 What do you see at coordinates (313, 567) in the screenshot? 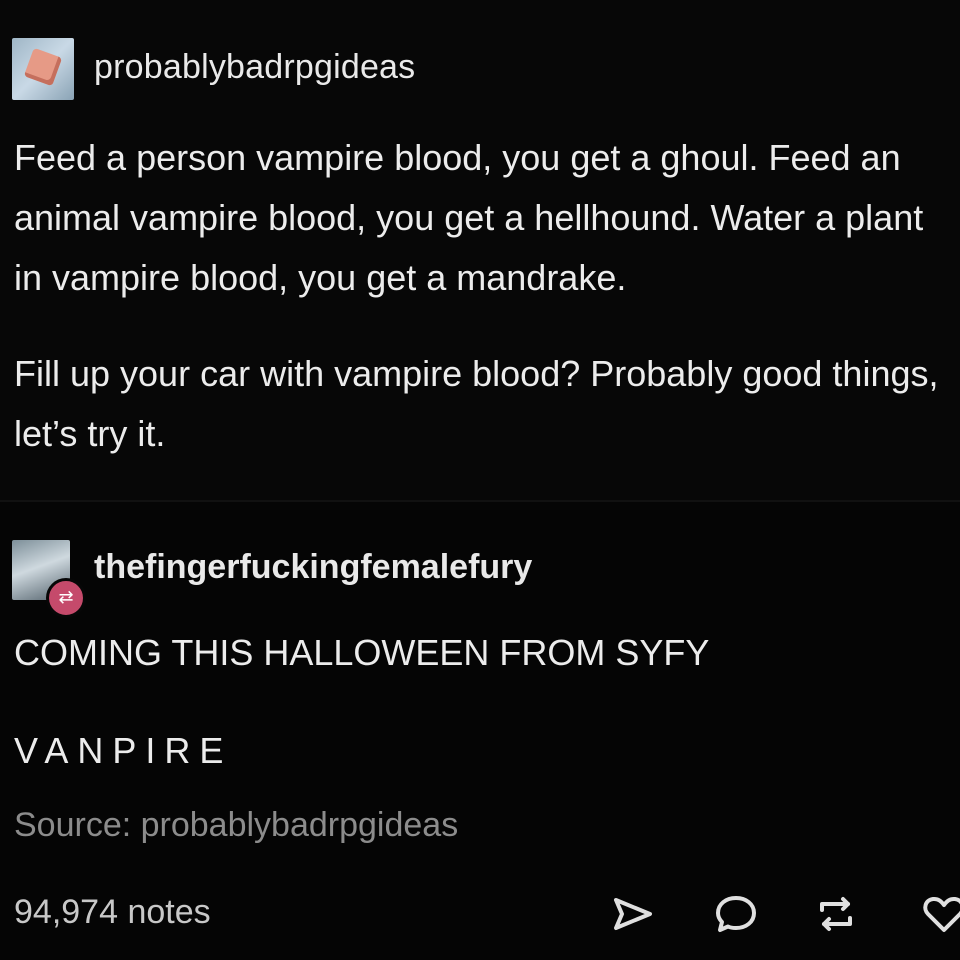
I see `reblogger-username: thefingerfuckingfemalefury` at bounding box center [313, 567].